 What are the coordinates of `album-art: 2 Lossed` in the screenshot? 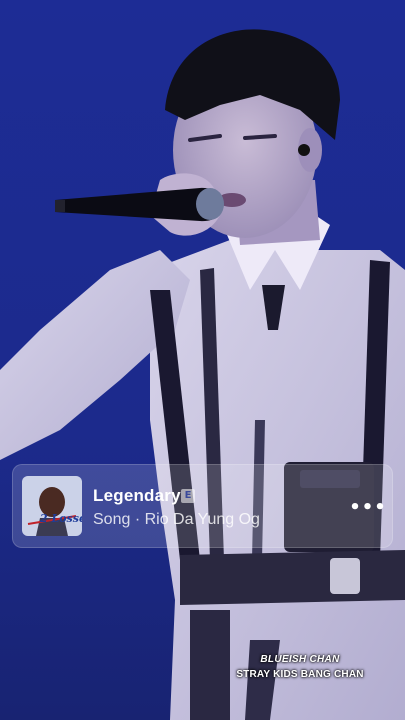 It's located at (52, 506).